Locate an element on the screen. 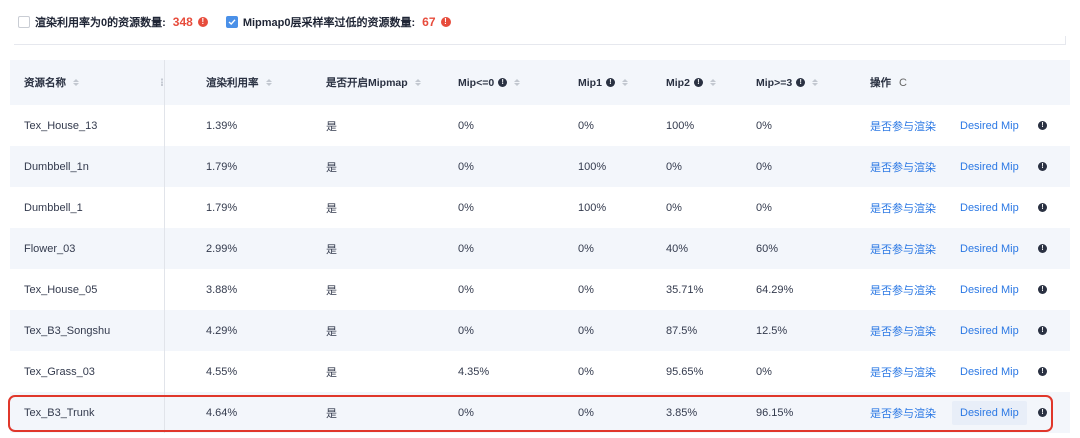 This screenshot has height=438, width=1080. zero-usage-checkbox is located at coordinates (24, 22).